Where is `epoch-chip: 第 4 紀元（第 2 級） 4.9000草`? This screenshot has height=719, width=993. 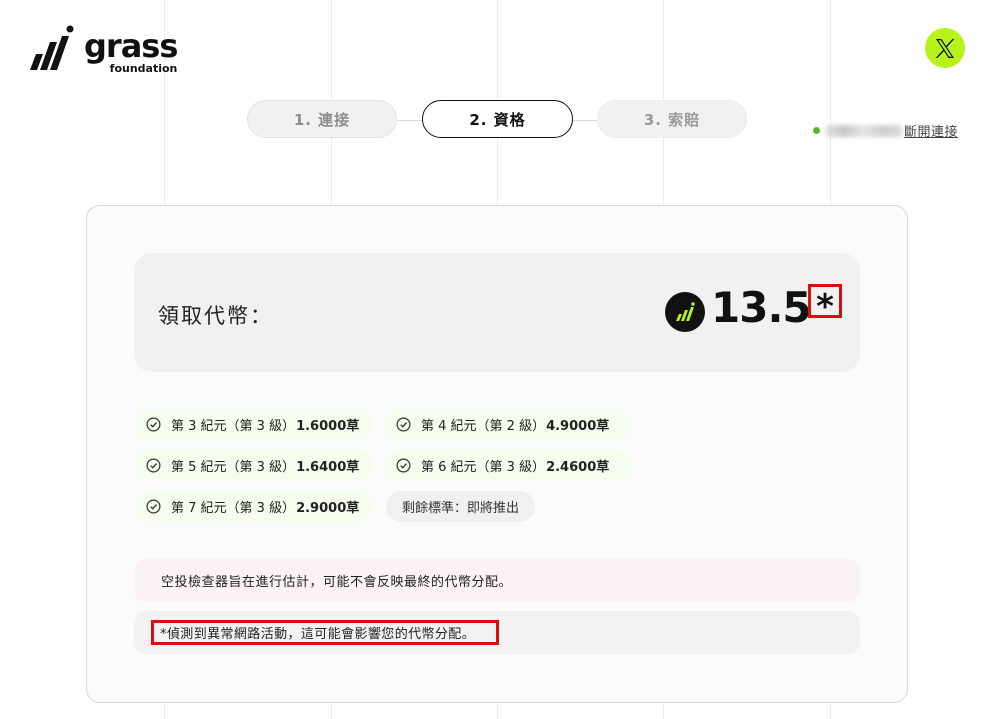
epoch-chip: 第 4 紀元（第 2 級） 4.9000草 is located at coordinates (508, 424).